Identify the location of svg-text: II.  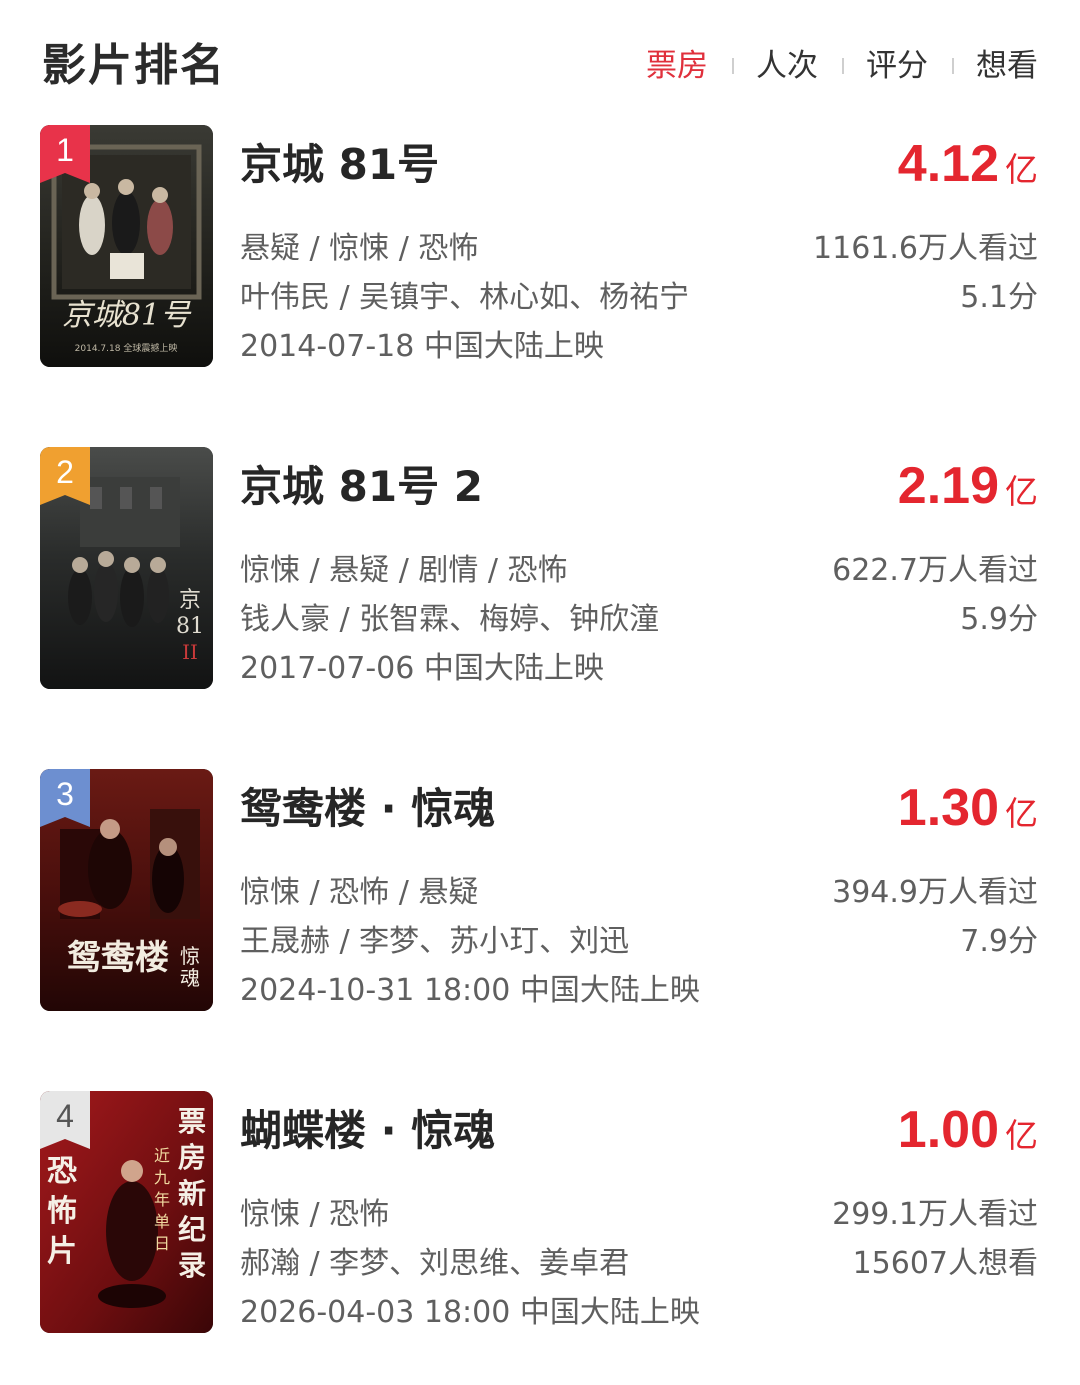
(190, 652).